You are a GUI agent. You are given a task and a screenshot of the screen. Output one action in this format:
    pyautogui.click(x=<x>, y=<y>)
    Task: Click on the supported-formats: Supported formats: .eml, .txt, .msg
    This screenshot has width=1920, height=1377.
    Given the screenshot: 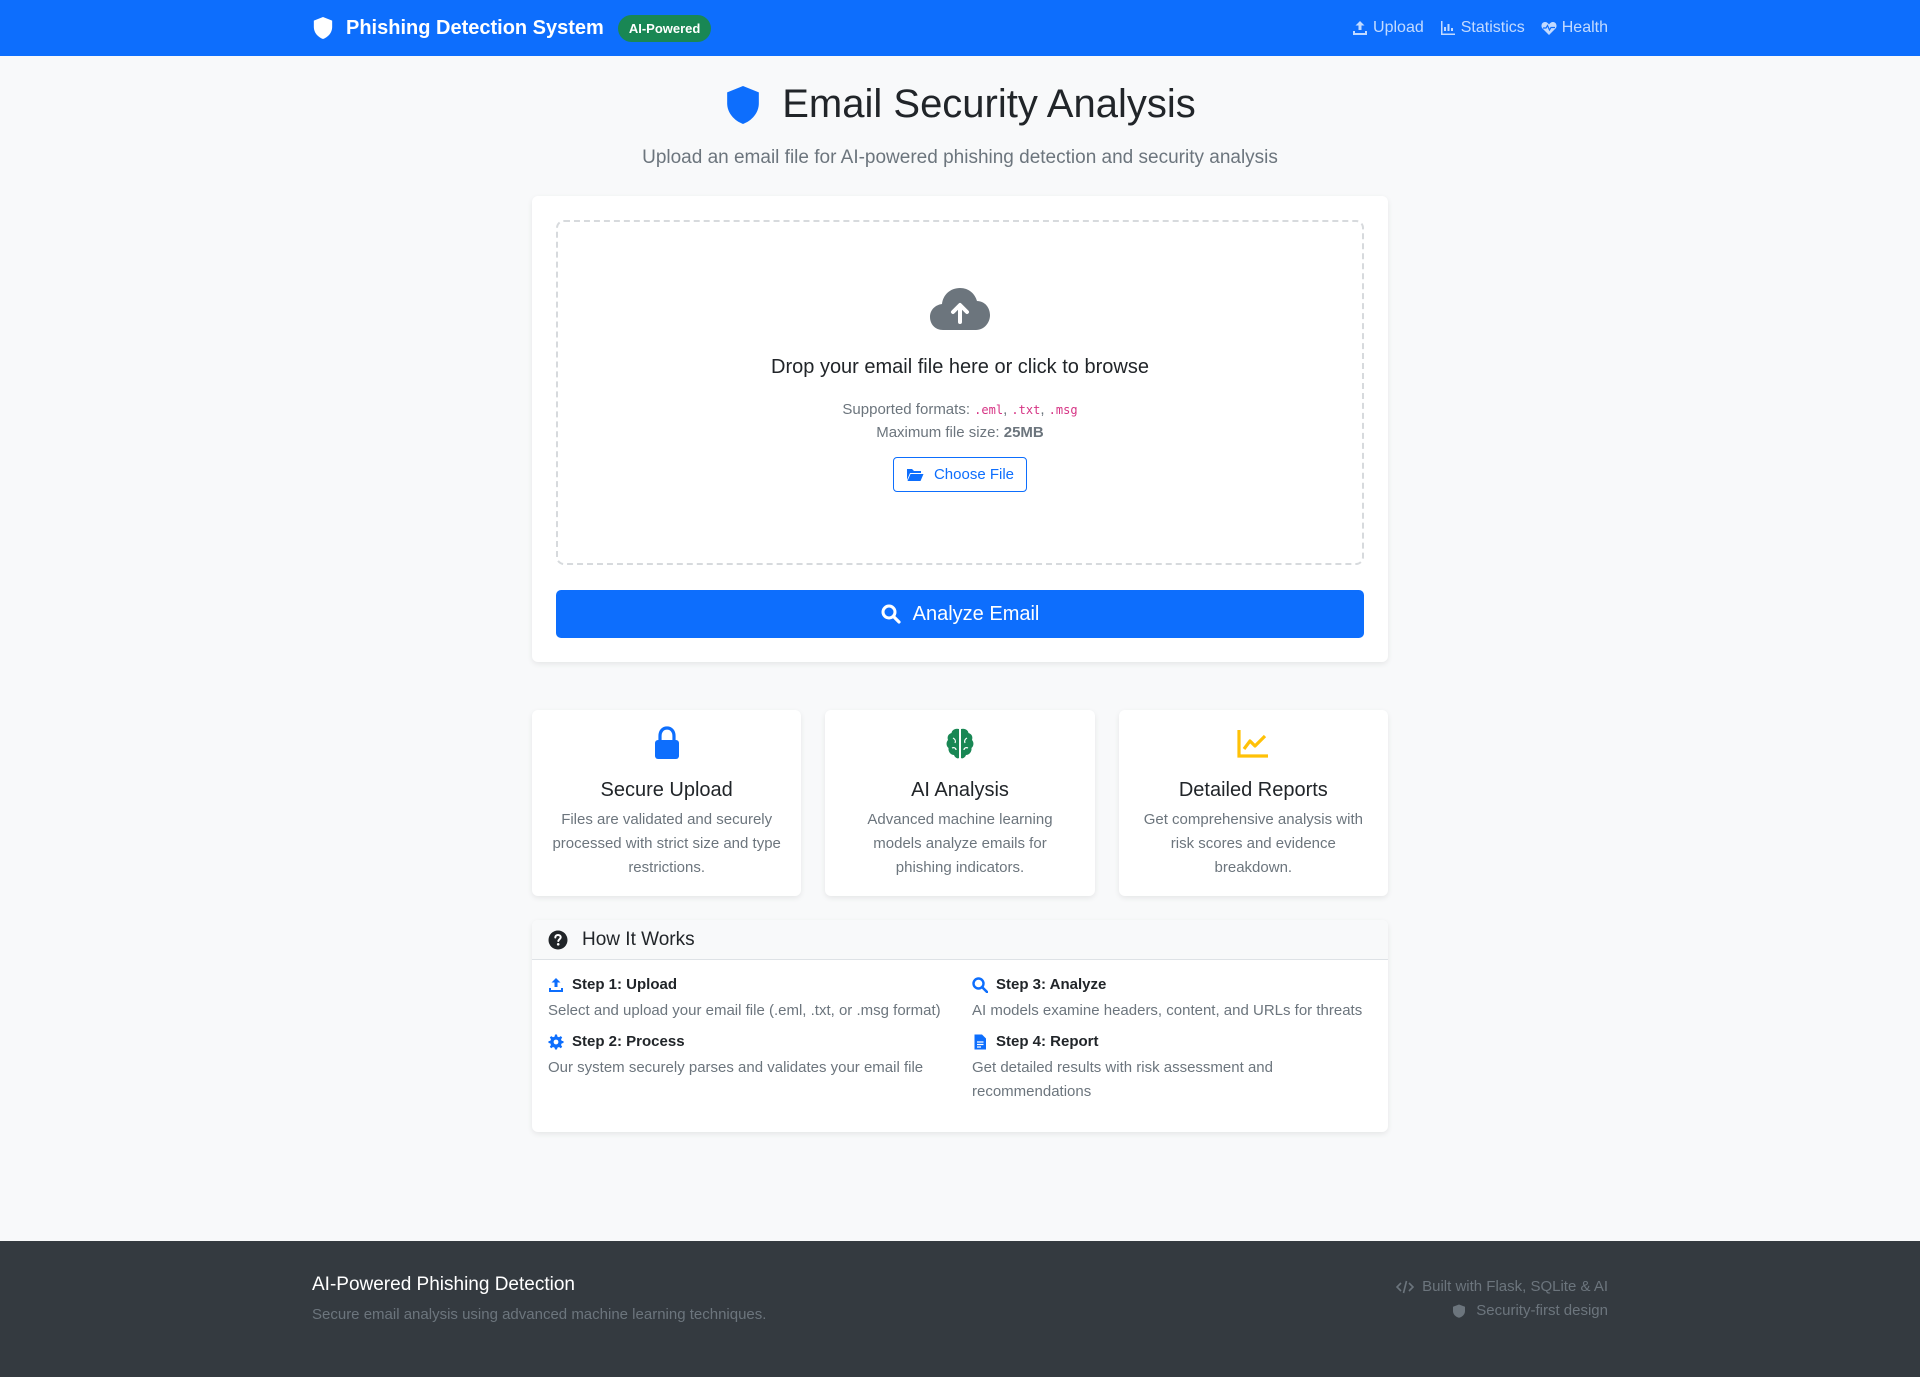 What is the action you would take?
    pyautogui.click(x=960, y=409)
    